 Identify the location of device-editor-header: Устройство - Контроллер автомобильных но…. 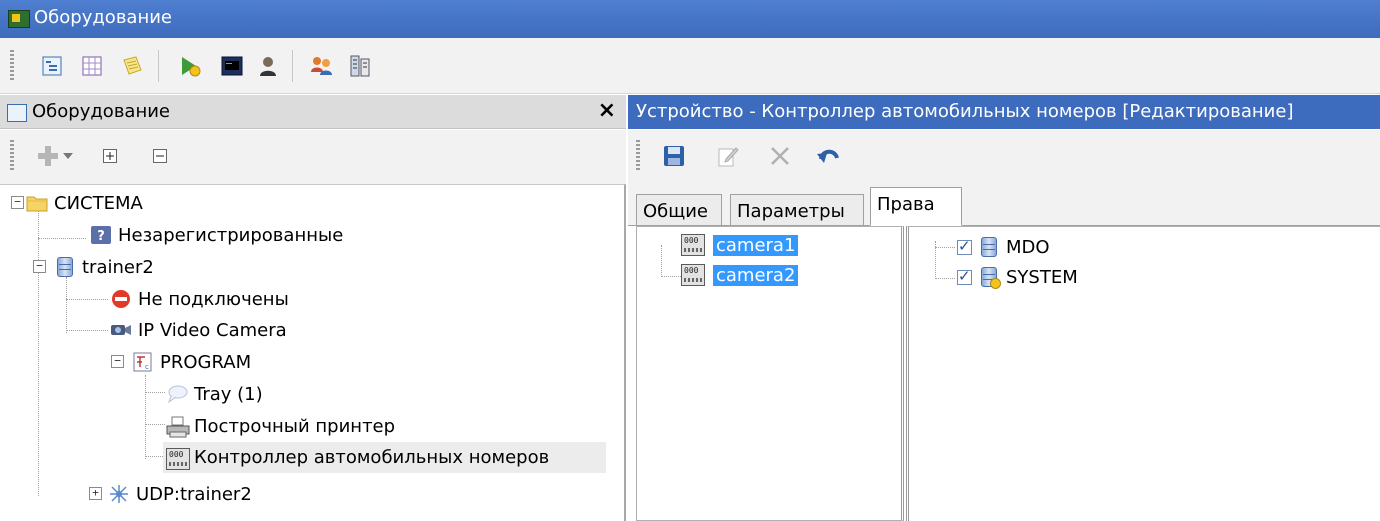
(1004, 112).